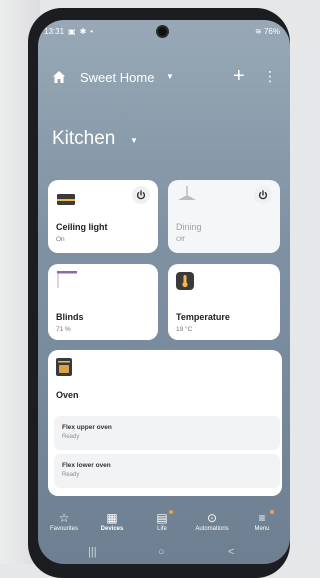  Describe the element at coordinates (63, 329) in the screenshot. I see `device-state: 71 %` at that location.